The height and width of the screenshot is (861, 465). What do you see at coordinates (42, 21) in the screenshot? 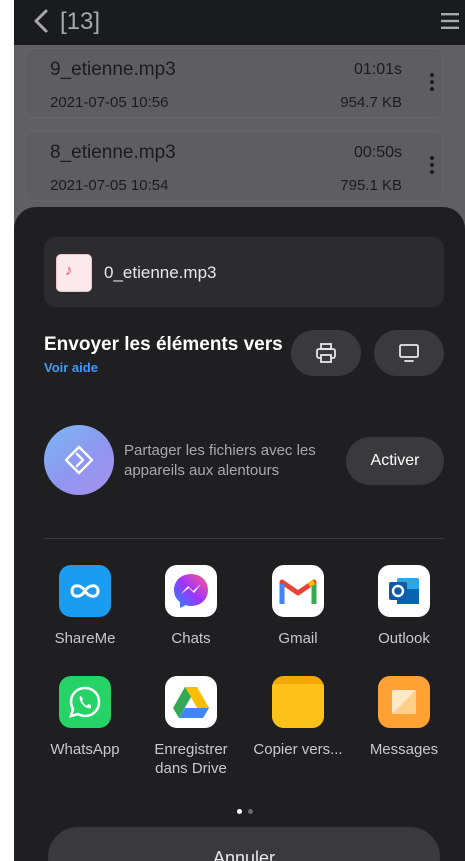
I see `back-arrow-icon` at bounding box center [42, 21].